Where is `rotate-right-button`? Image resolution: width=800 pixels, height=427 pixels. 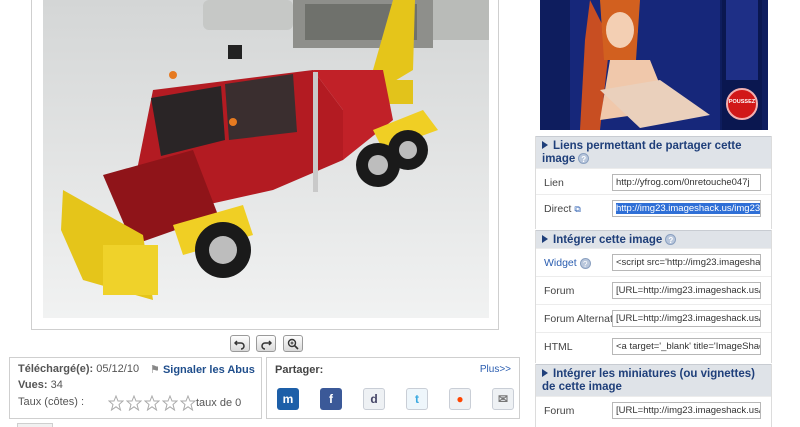
rotate-right-button is located at coordinates (266, 343).